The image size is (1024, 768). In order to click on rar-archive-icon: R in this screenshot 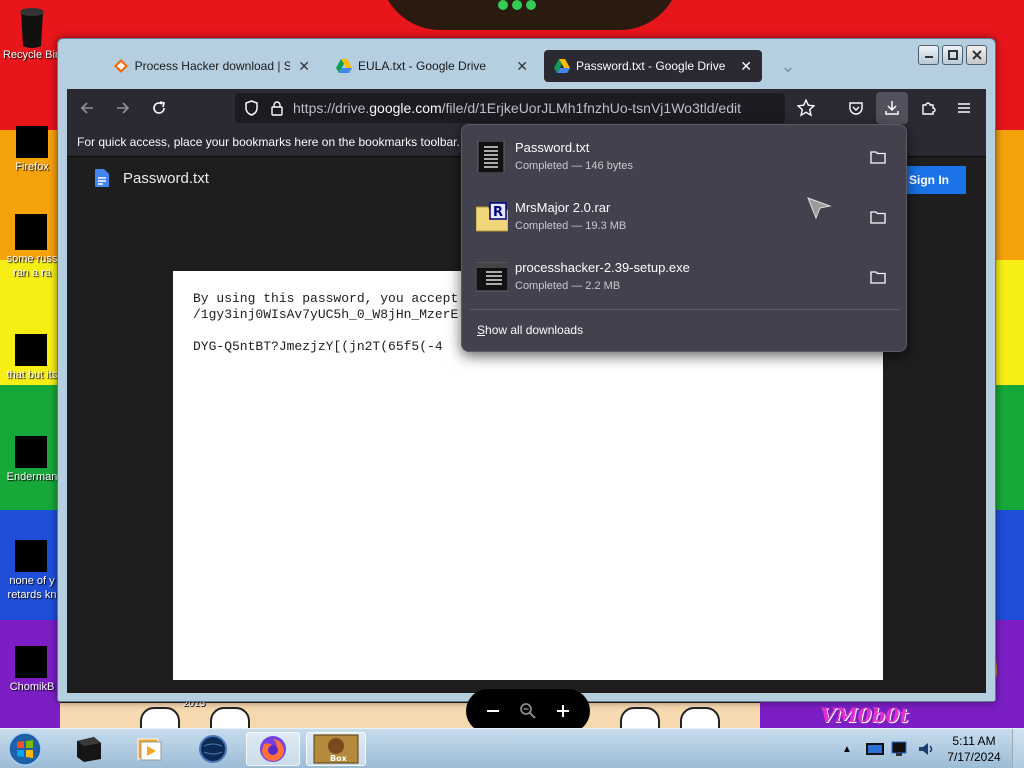, I will do `click(492, 217)`.